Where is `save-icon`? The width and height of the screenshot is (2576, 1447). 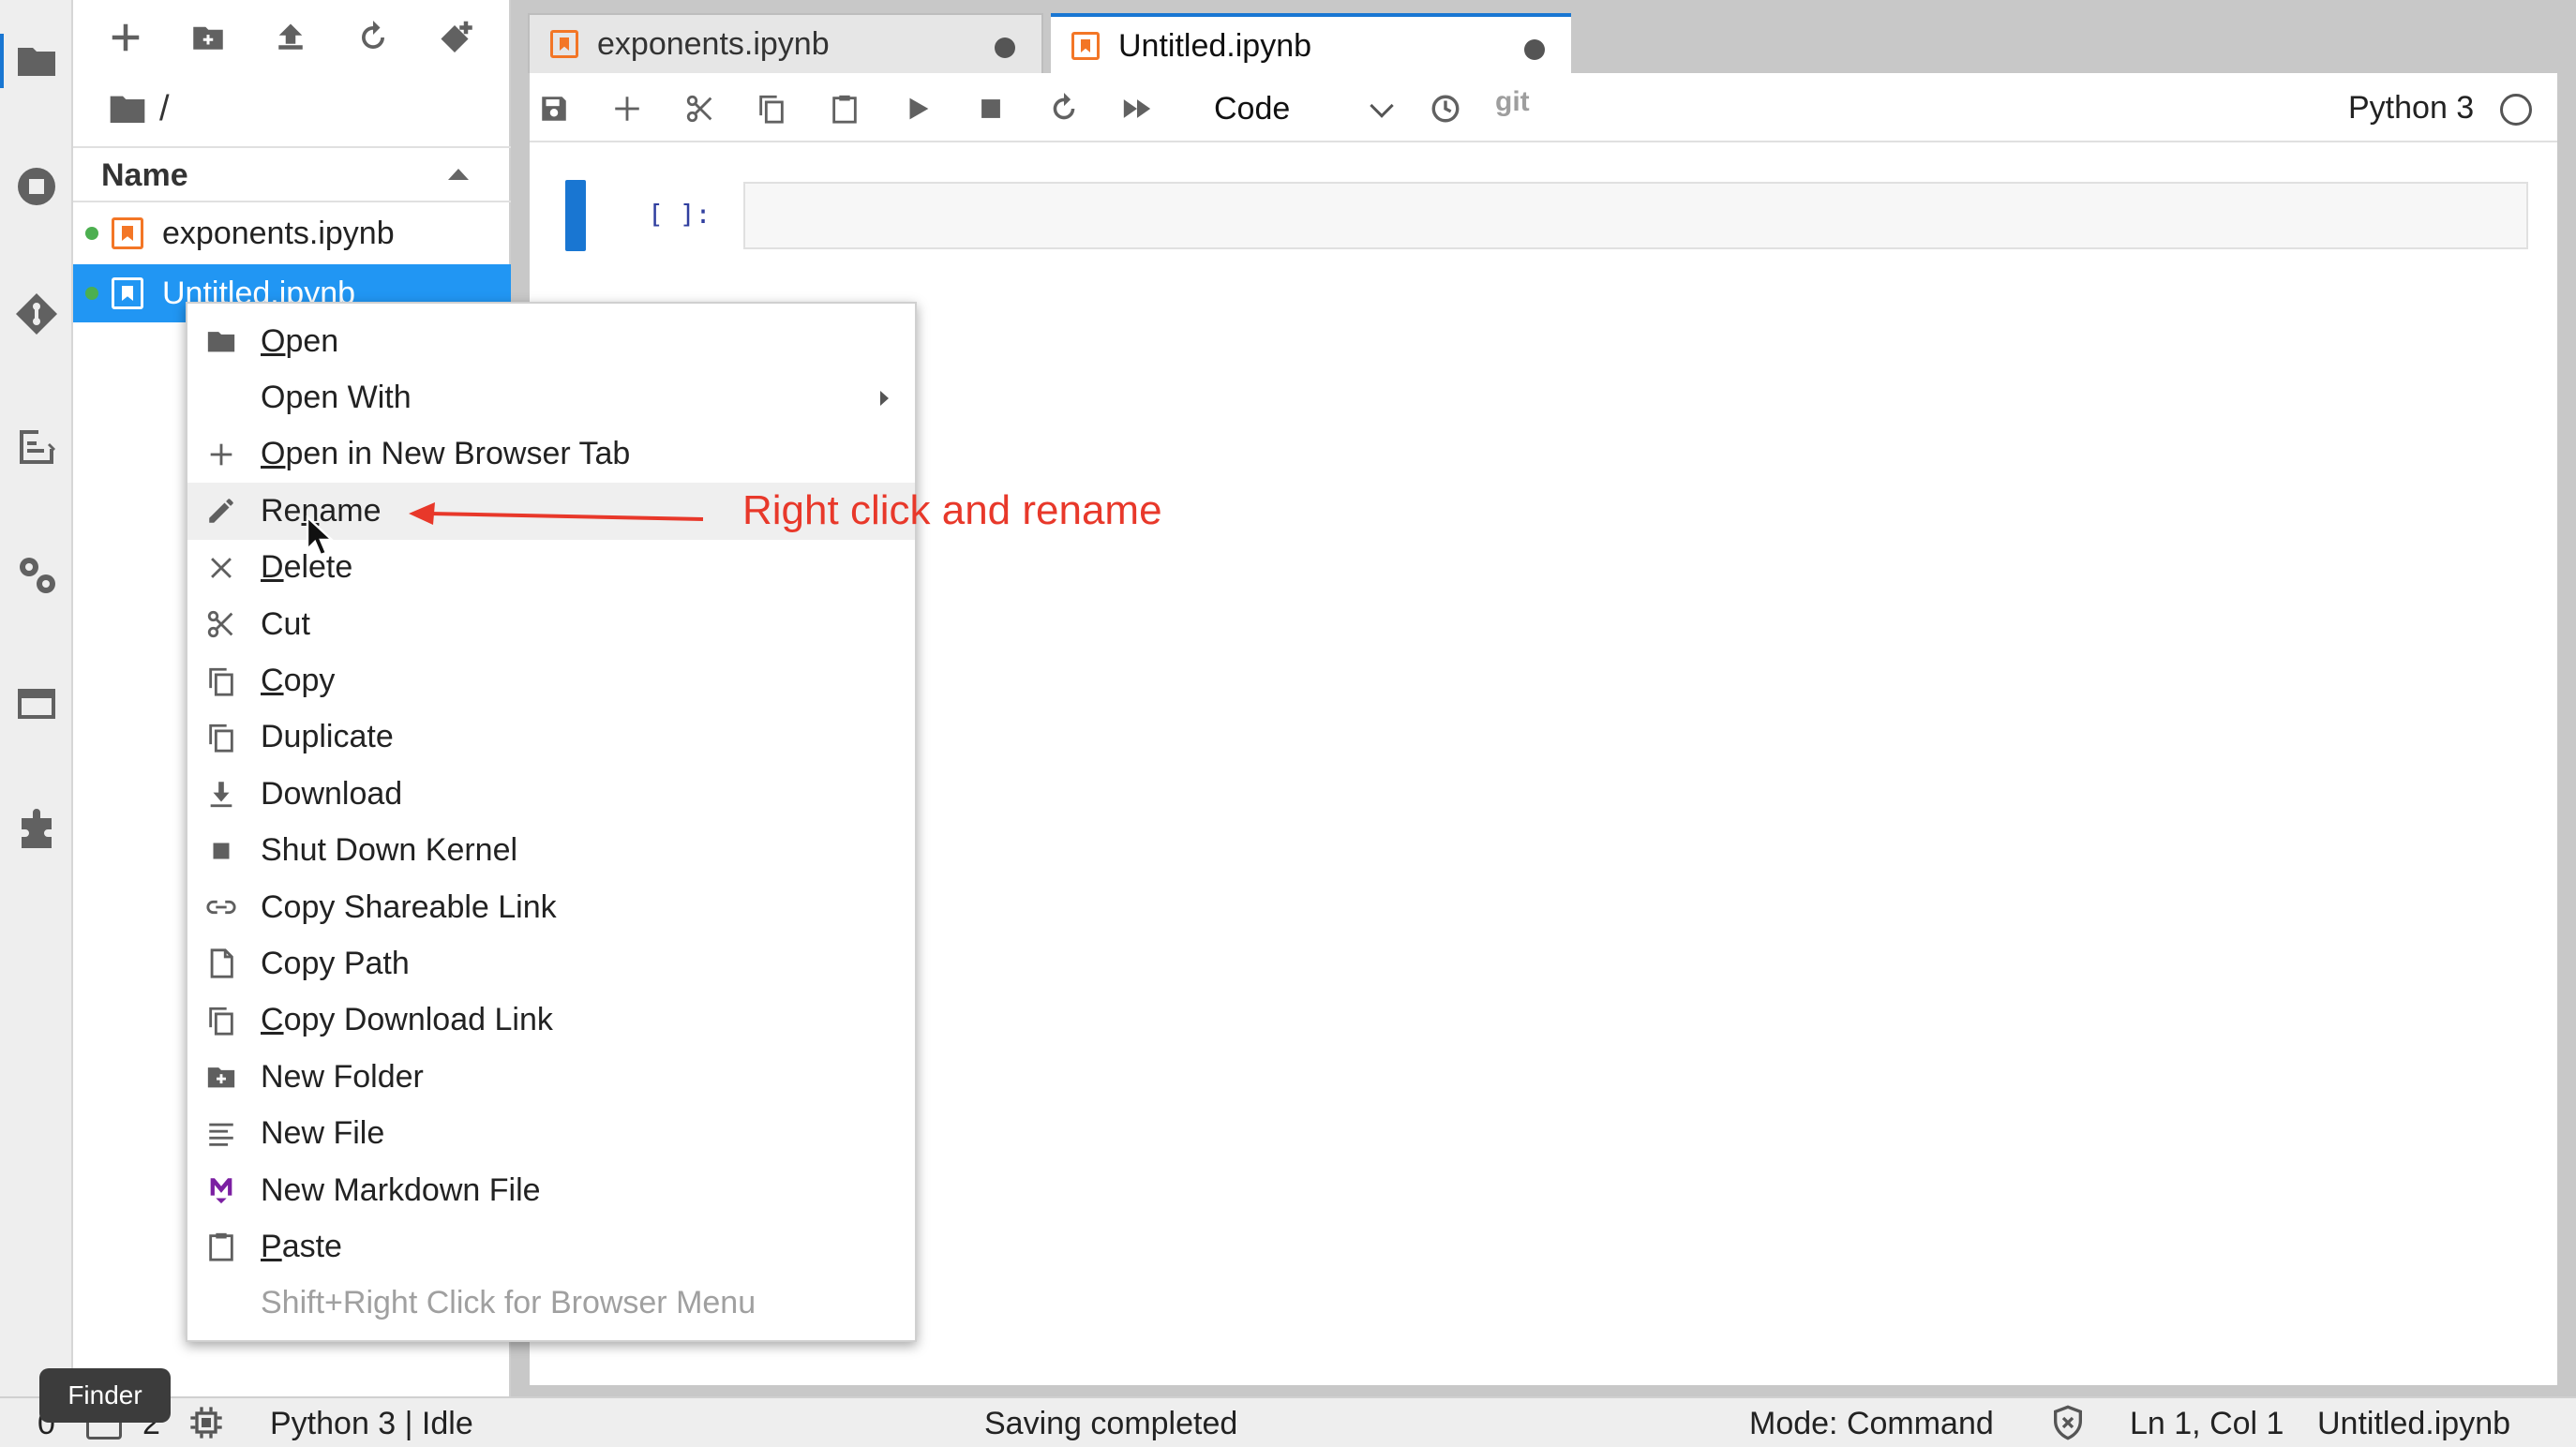
save-icon is located at coordinates (554, 108).